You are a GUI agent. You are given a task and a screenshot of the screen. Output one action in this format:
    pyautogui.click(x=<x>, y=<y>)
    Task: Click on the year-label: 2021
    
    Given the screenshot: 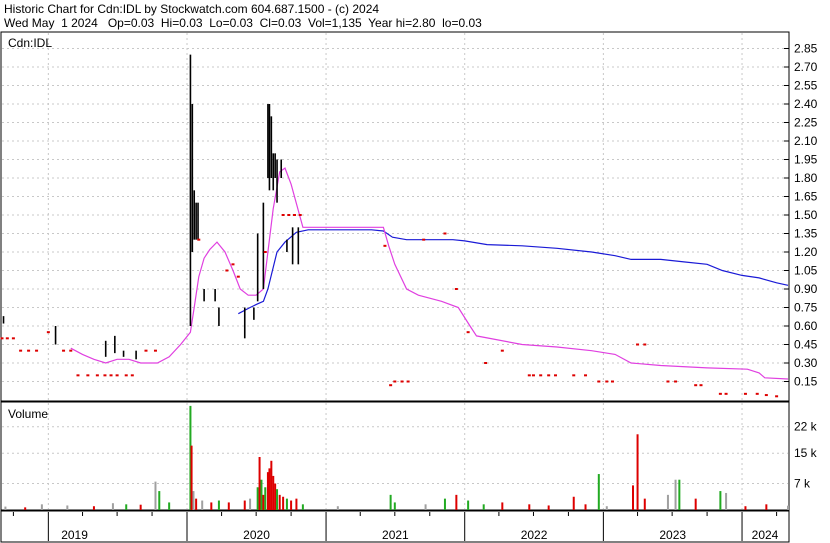 What is the action you would take?
    pyautogui.click(x=395, y=535)
    